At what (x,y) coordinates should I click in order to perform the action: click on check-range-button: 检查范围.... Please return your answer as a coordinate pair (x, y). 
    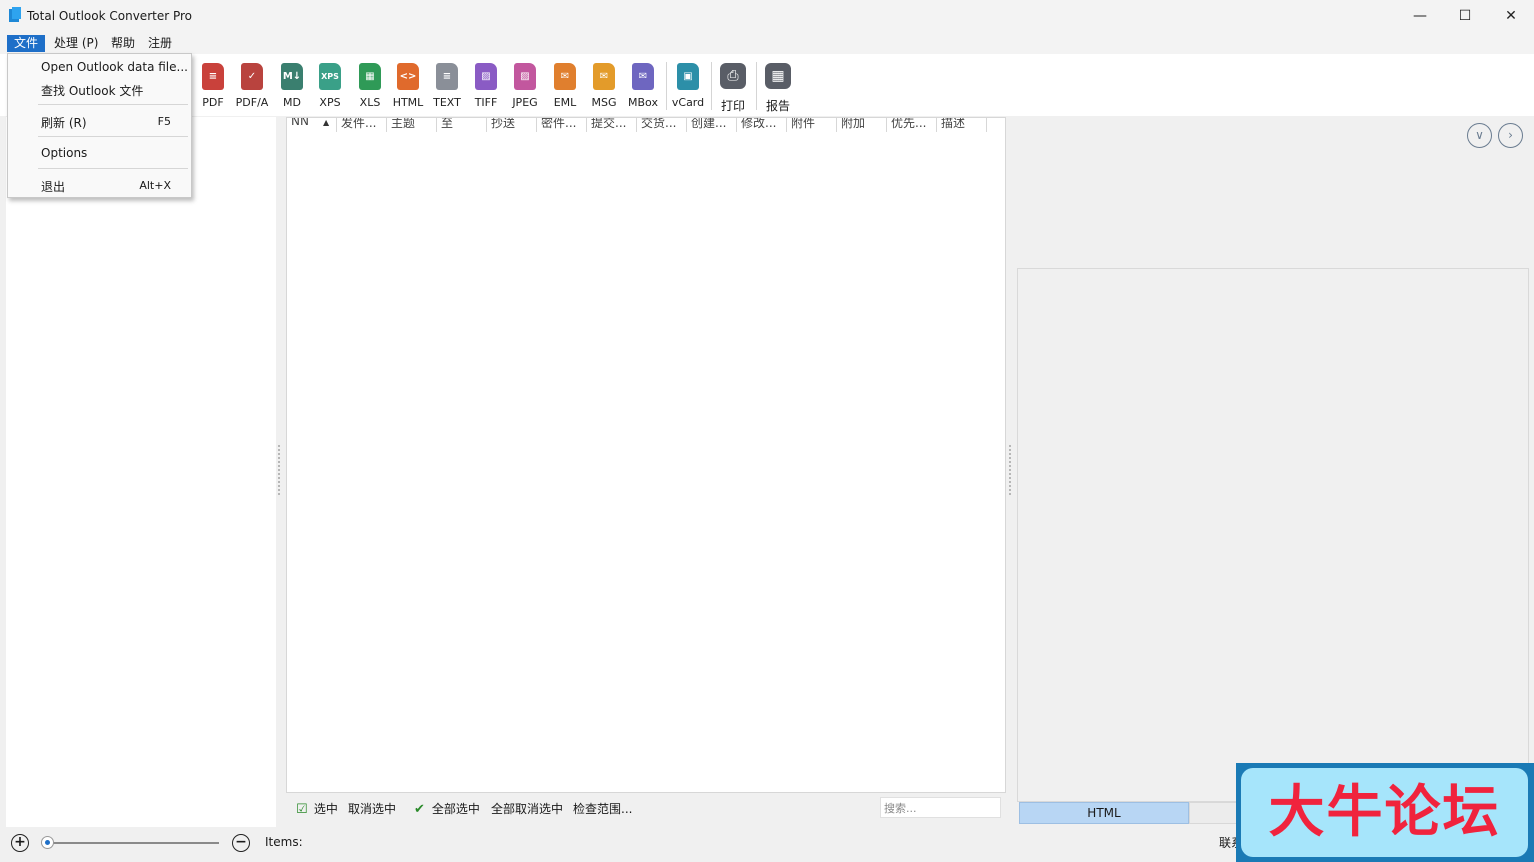
    Looking at the image, I should click on (602, 808).